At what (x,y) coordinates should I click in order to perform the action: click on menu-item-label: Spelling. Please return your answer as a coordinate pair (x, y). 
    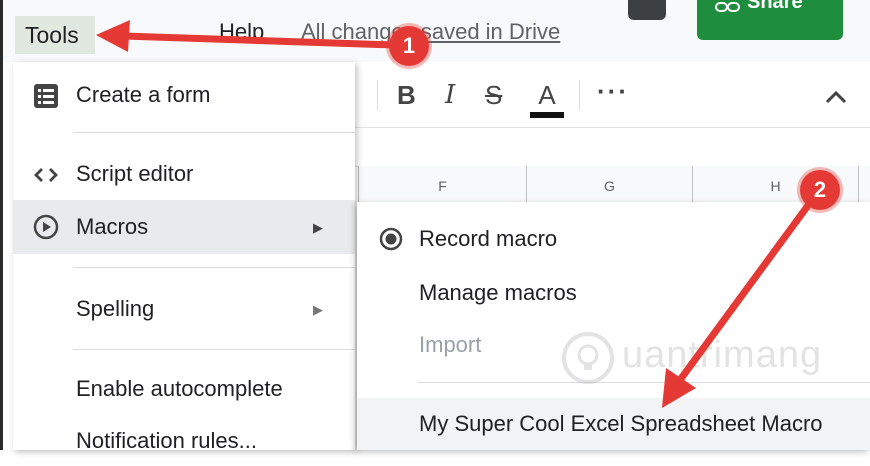
    Looking at the image, I should click on (115, 308).